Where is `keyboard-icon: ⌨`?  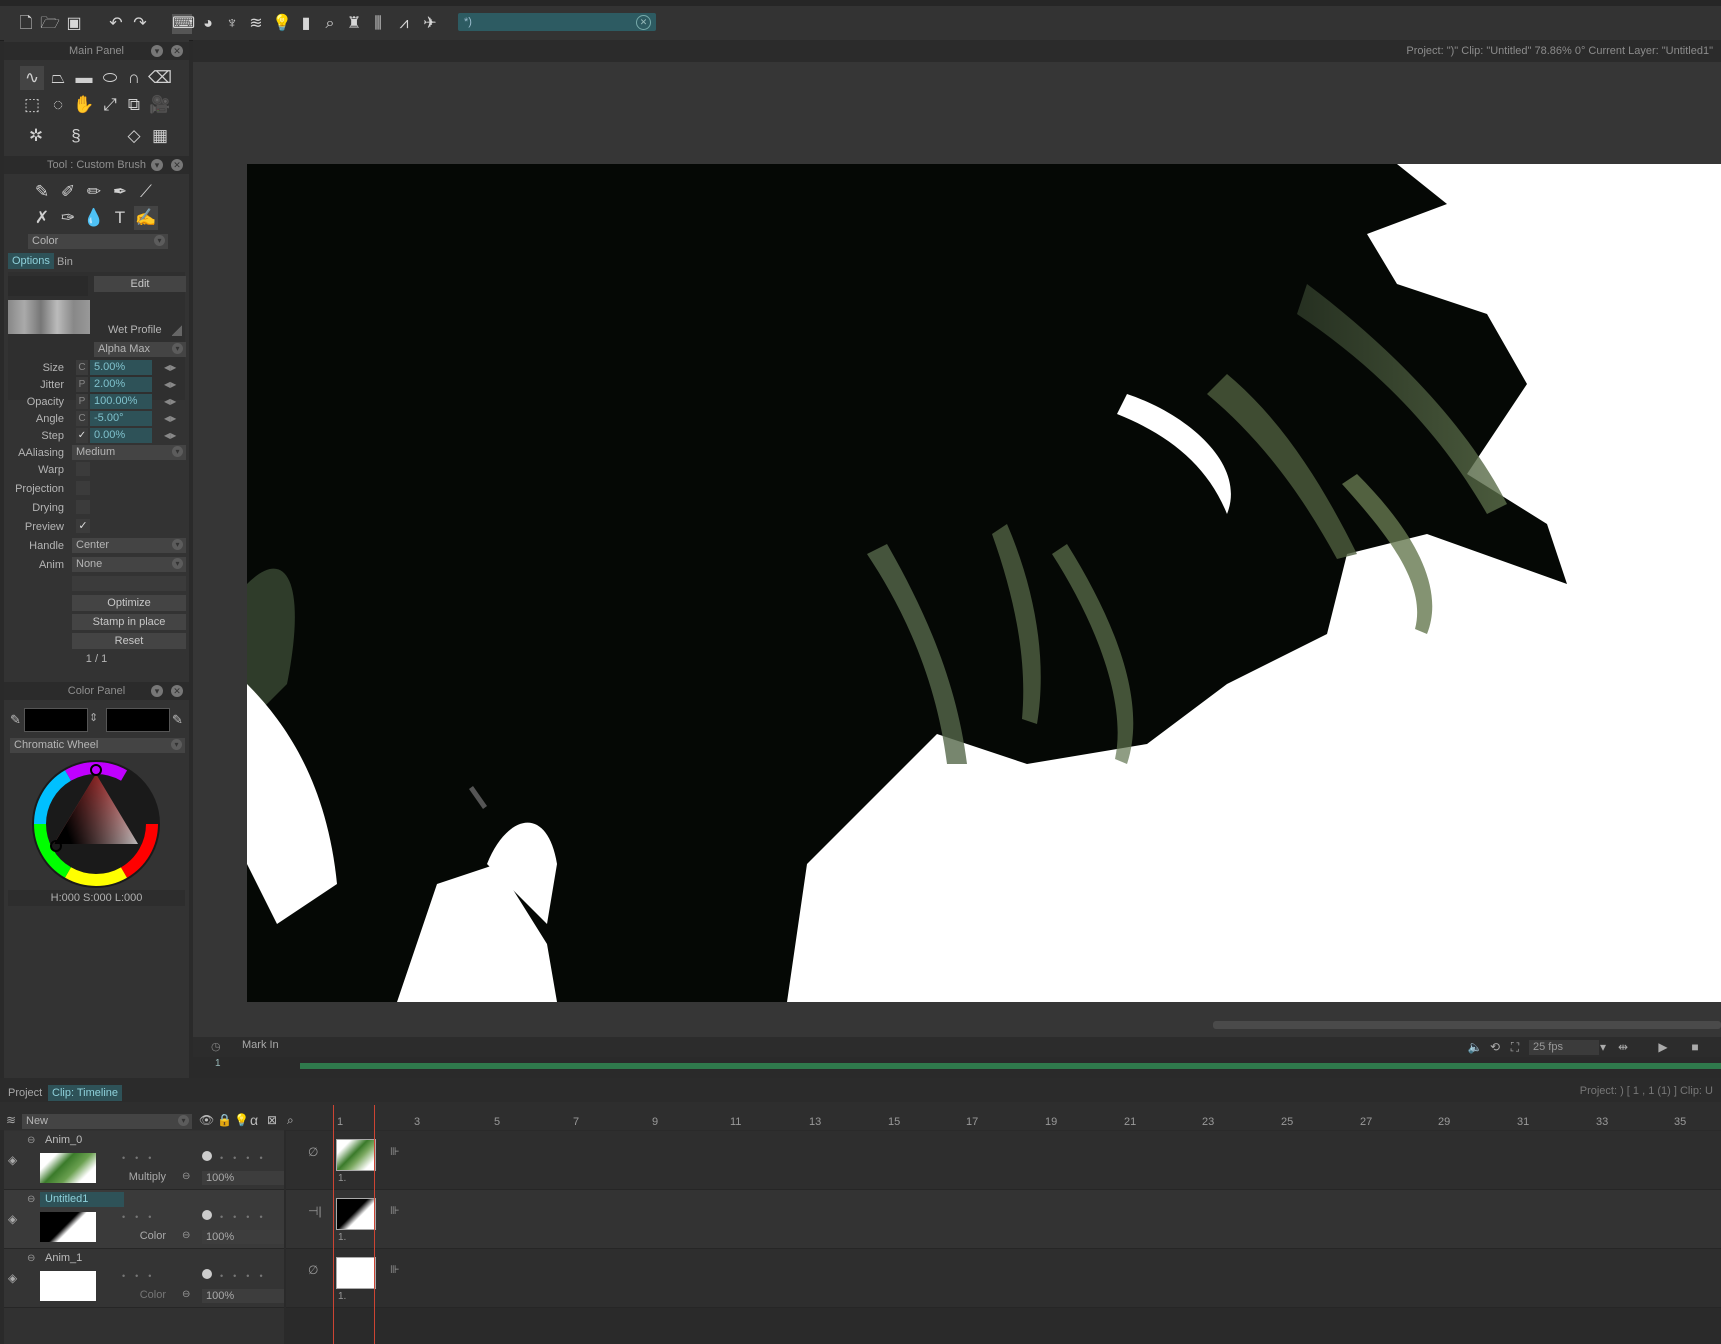
keyboard-icon: ⌨ is located at coordinates (183, 24).